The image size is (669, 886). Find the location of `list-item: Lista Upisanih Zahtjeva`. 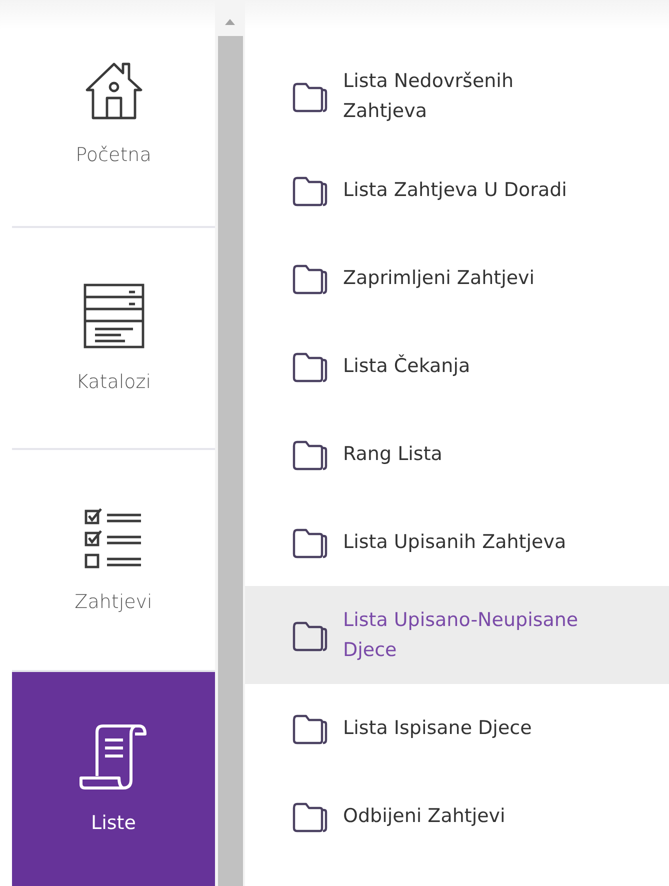

list-item: Lista Upisanih Zahtjeva is located at coordinates (457, 542).